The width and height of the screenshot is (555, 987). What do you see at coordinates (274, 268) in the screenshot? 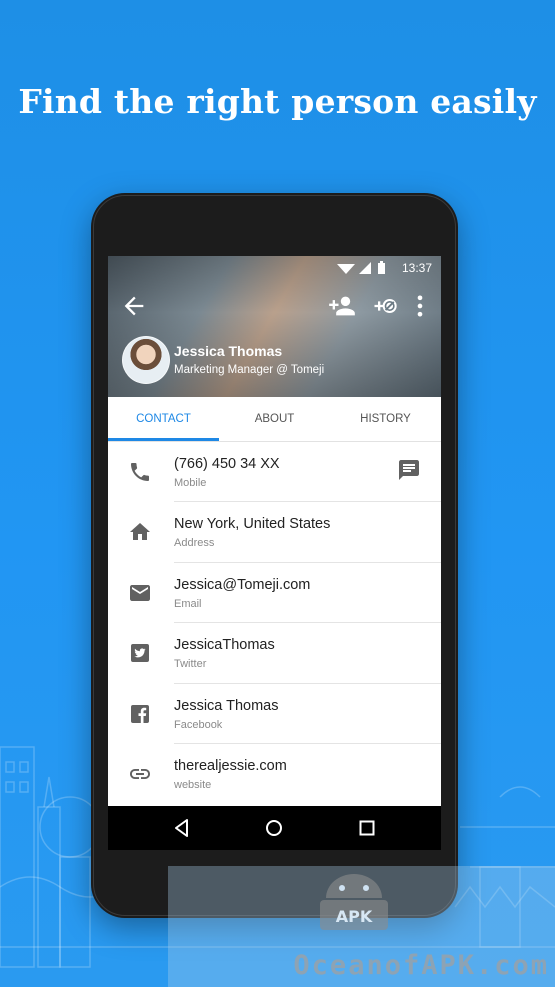
I see `status-bar: 13:37` at bounding box center [274, 268].